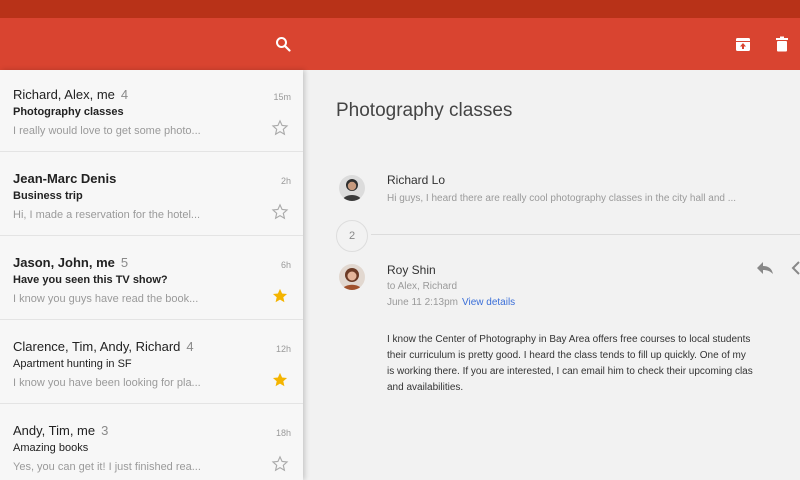 This screenshot has height=480, width=800. I want to click on conversation-time: 18h, so click(283, 433).